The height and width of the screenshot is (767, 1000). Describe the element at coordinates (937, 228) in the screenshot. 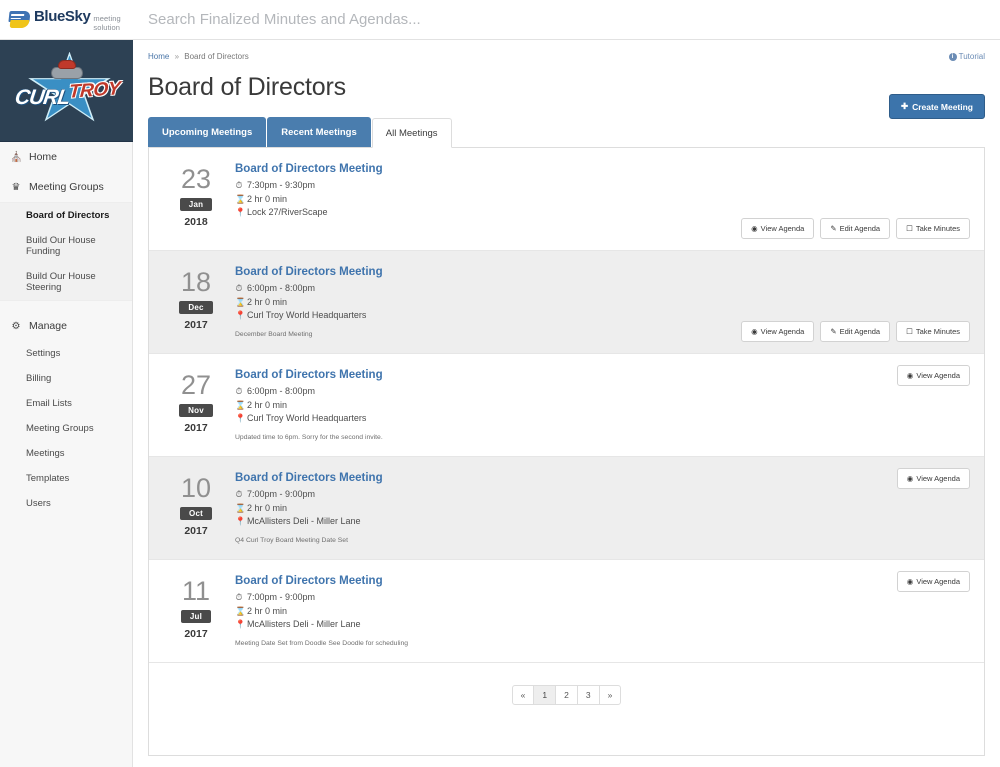

I see `take-minutes-label: Take Minutes` at that location.